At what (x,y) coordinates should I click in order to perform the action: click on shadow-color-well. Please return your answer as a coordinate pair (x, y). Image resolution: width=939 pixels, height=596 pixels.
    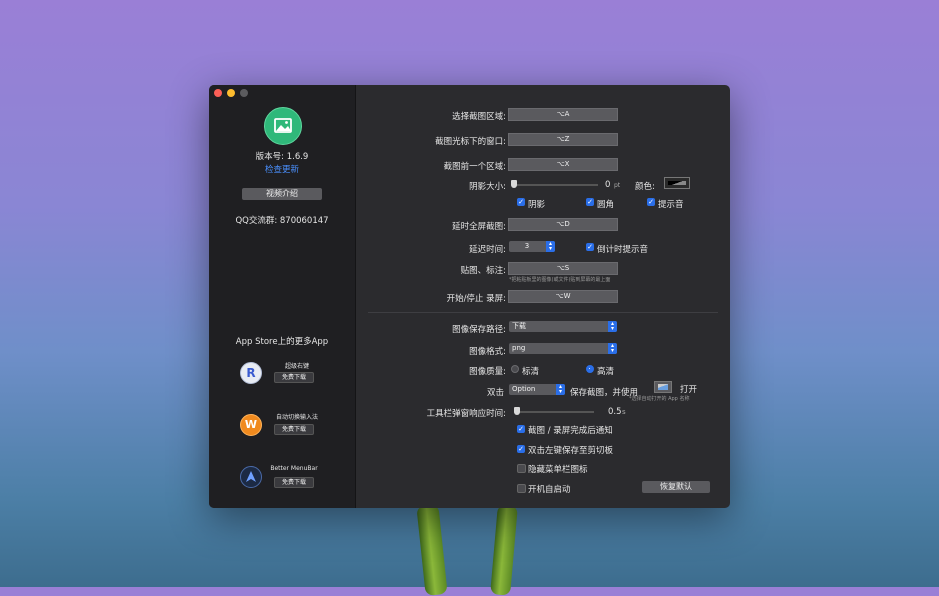
    Looking at the image, I should click on (677, 183).